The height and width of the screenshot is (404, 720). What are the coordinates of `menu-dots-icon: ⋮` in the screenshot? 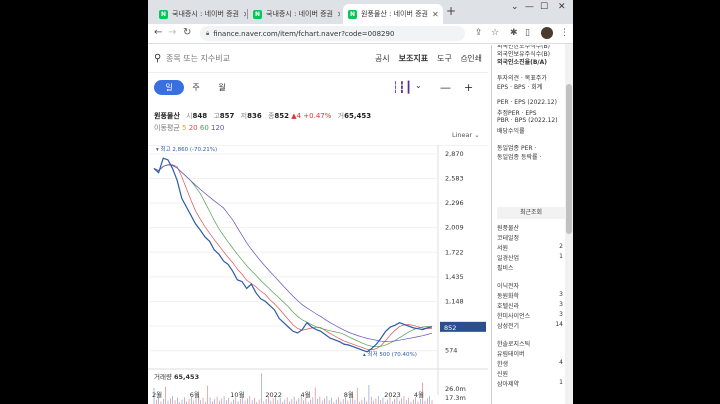 It's located at (564, 33).